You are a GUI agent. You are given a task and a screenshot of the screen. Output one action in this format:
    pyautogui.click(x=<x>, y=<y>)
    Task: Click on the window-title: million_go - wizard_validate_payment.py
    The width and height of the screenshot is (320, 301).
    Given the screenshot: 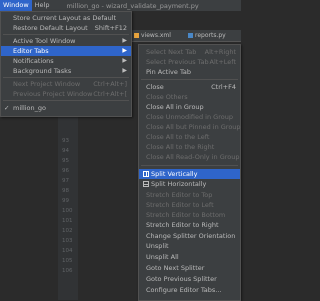 What is the action you would take?
    pyautogui.click(x=132, y=5)
    